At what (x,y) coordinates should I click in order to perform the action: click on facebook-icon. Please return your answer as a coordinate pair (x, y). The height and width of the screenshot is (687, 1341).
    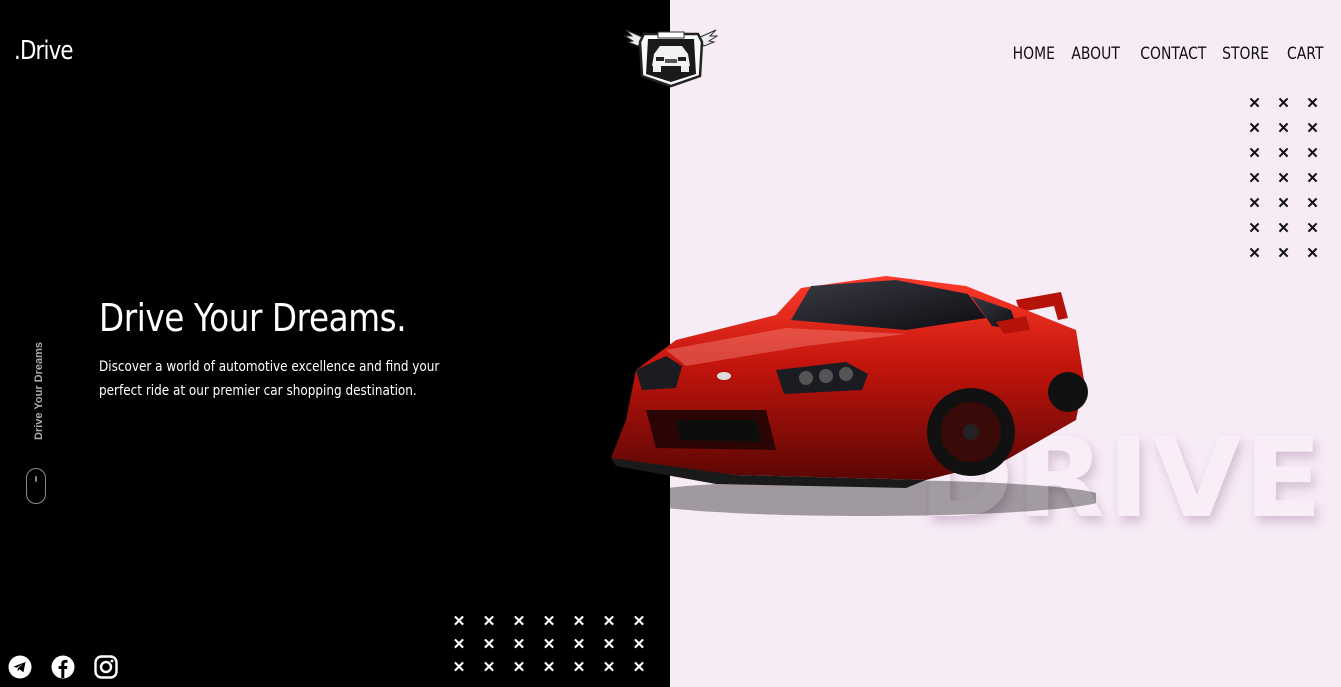
    Looking at the image, I should click on (63, 667).